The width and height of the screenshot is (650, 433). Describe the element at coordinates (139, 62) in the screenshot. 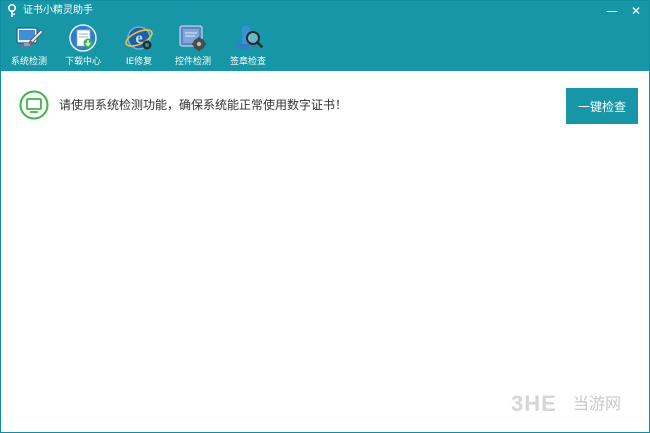

I see `toolbar-item-label: IE修复` at that location.